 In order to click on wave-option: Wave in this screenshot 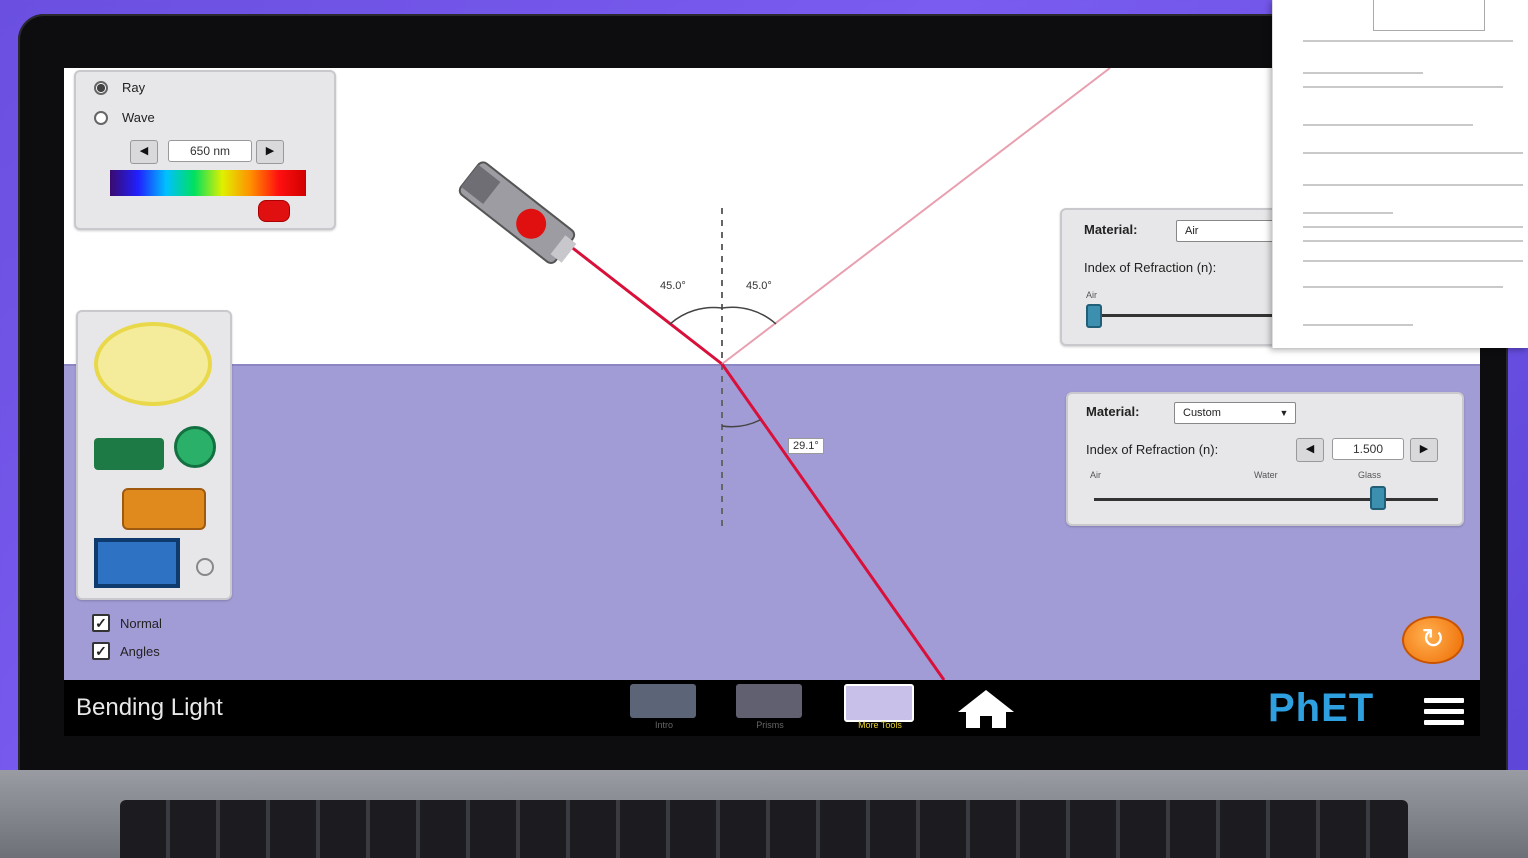, I will do `click(124, 117)`.